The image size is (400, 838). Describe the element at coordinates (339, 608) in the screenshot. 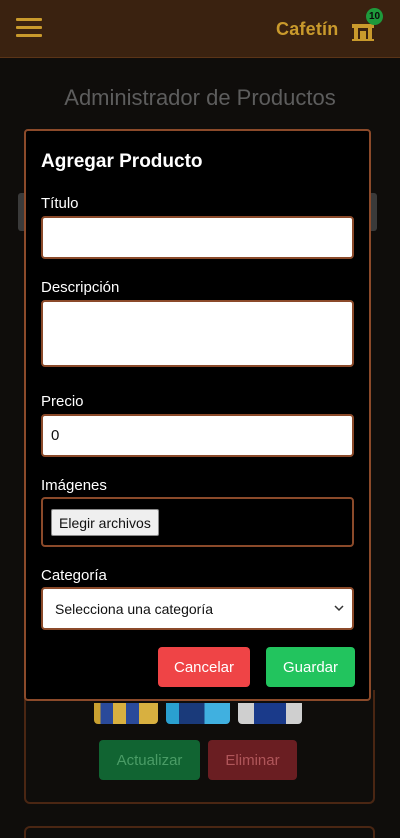

I see `chevron-down-icon` at that location.